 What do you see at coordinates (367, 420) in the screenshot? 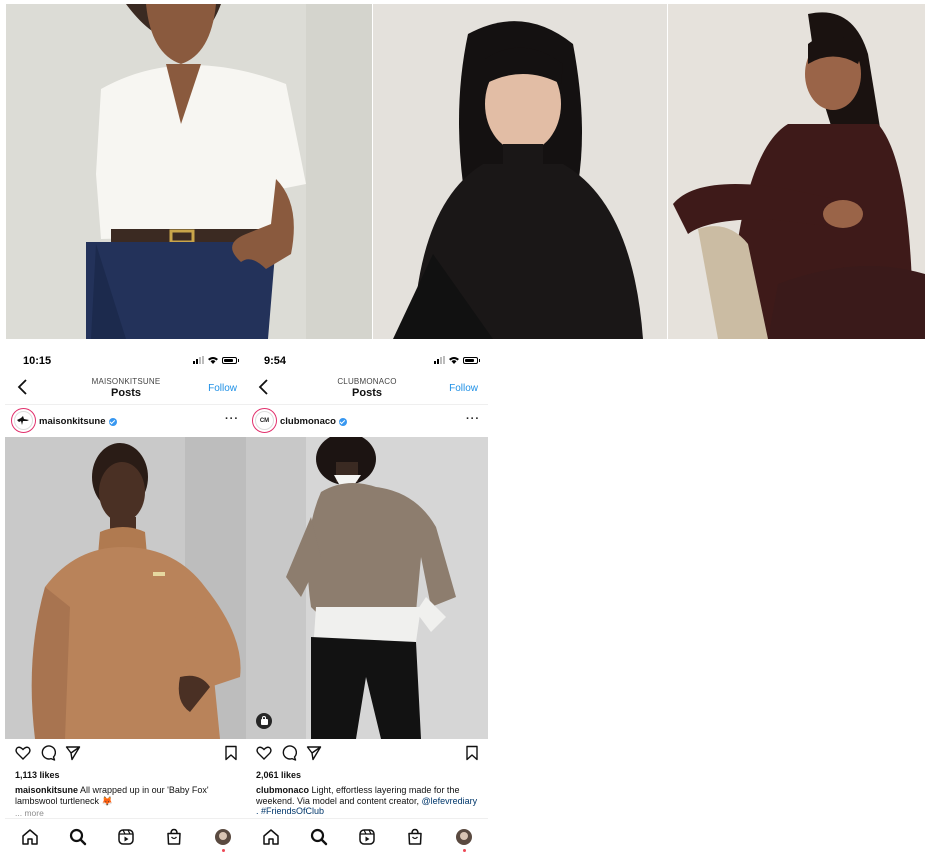
I see `post-header: CM clubmonaco ···` at bounding box center [367, 420].